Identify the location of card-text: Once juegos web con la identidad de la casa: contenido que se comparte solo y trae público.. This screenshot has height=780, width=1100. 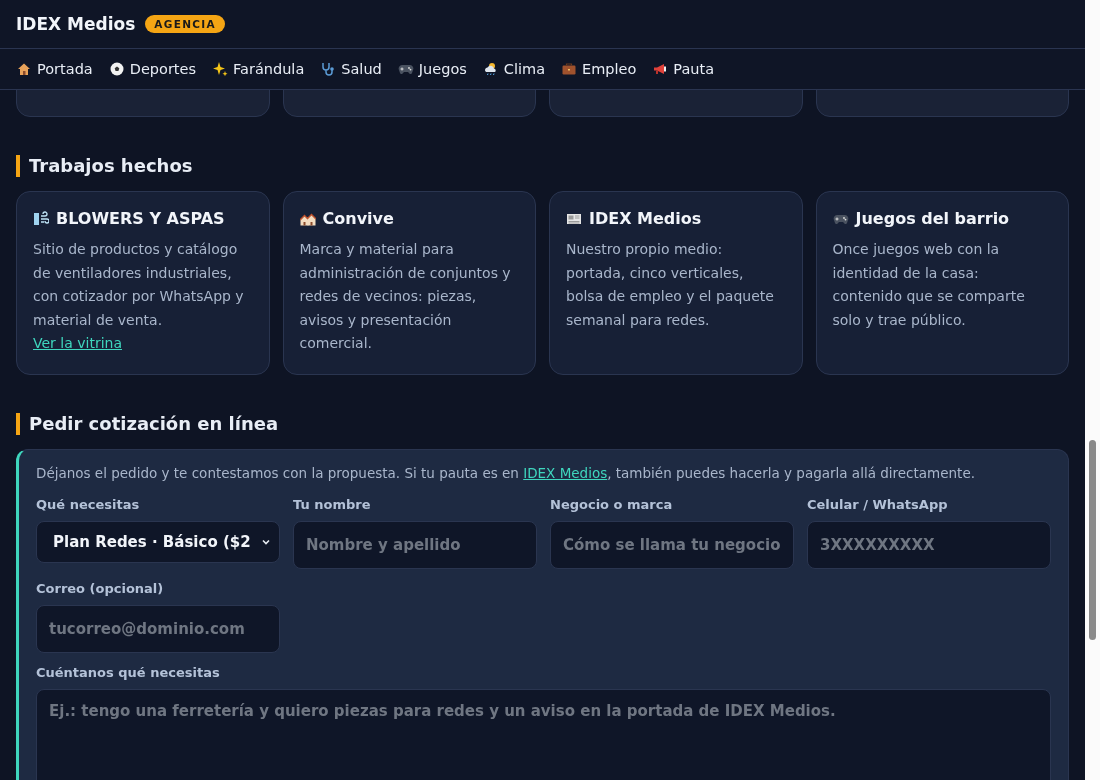
(929, 285).